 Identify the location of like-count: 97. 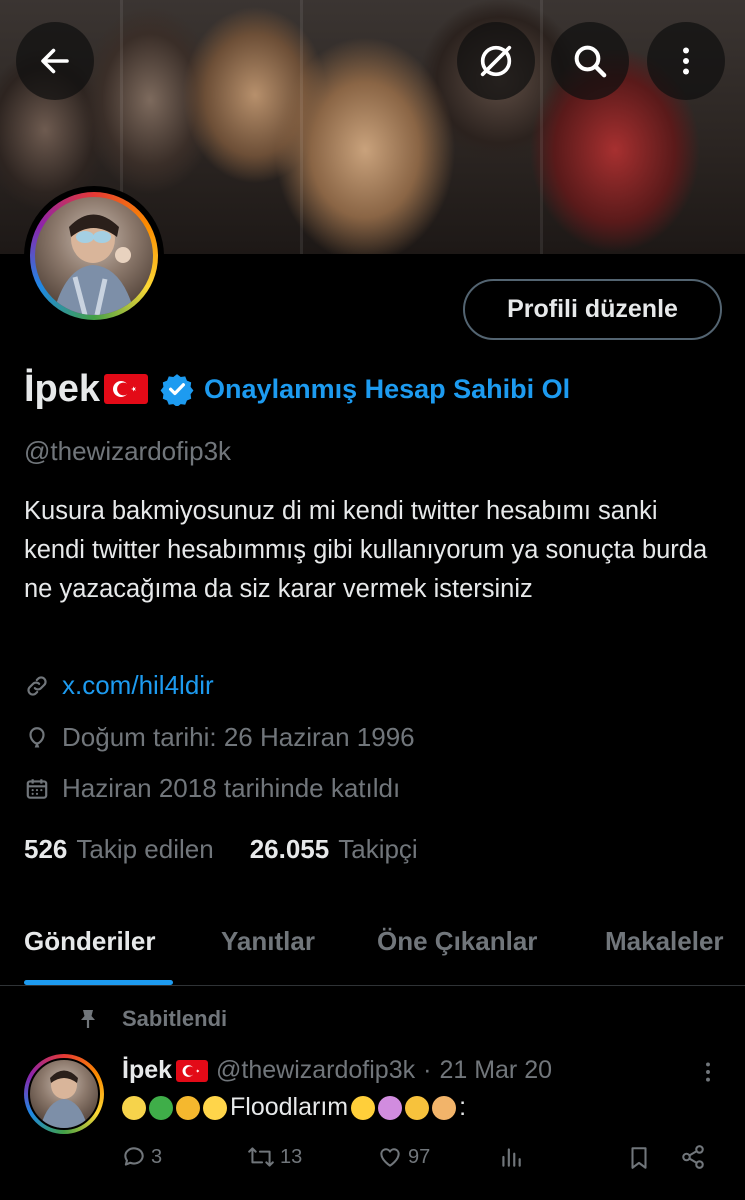
(419, 1156).